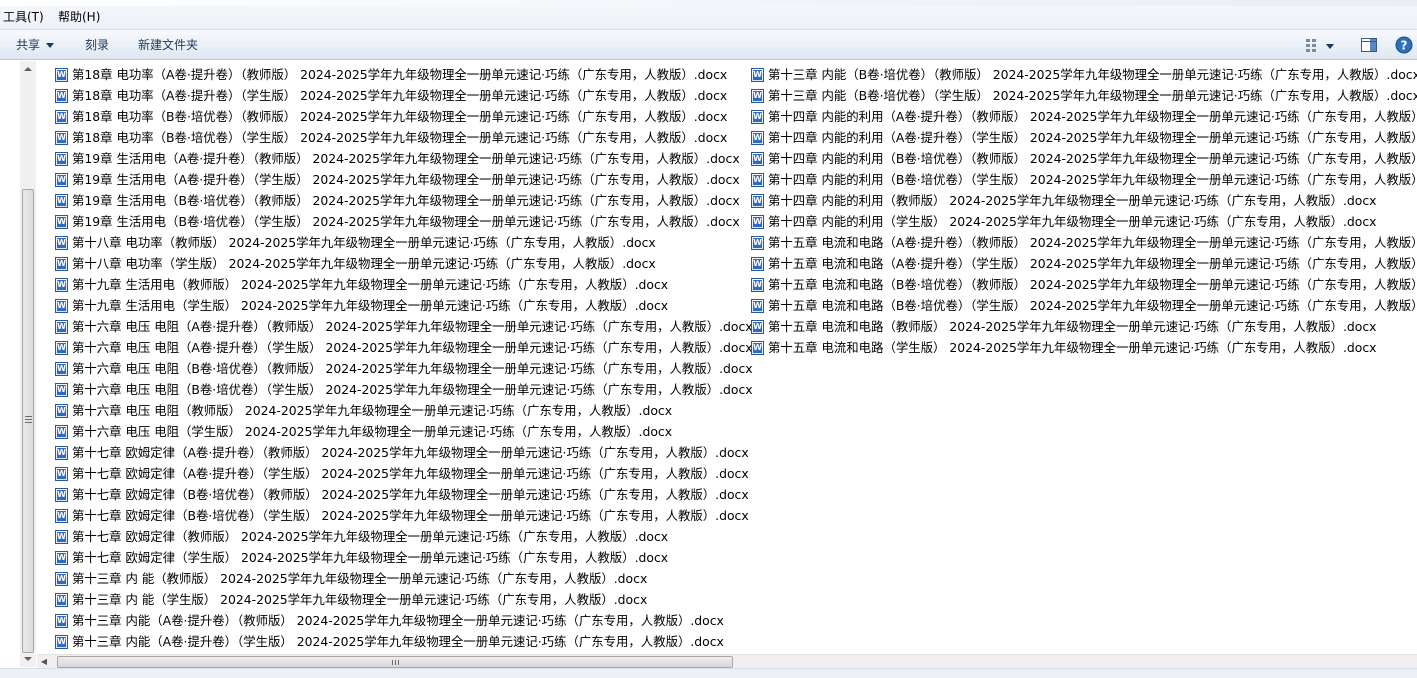 The image size is (1417, 678). What do you see at coordinates (79, 17) in the screenshot?
I see `menu-help: 帮助(H)` at bounding box center [79, 17].